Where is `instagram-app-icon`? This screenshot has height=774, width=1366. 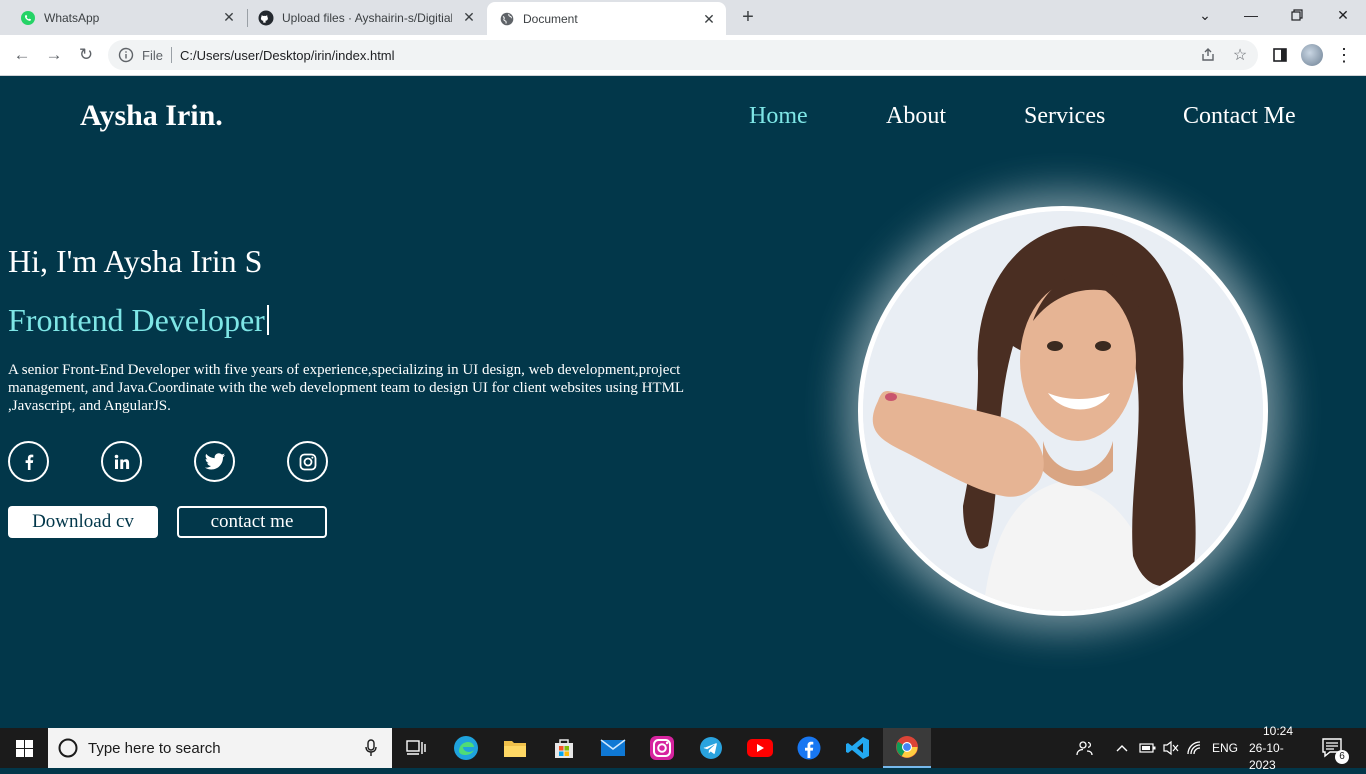
instagram-app-icon is located at coordinates (662, 748).